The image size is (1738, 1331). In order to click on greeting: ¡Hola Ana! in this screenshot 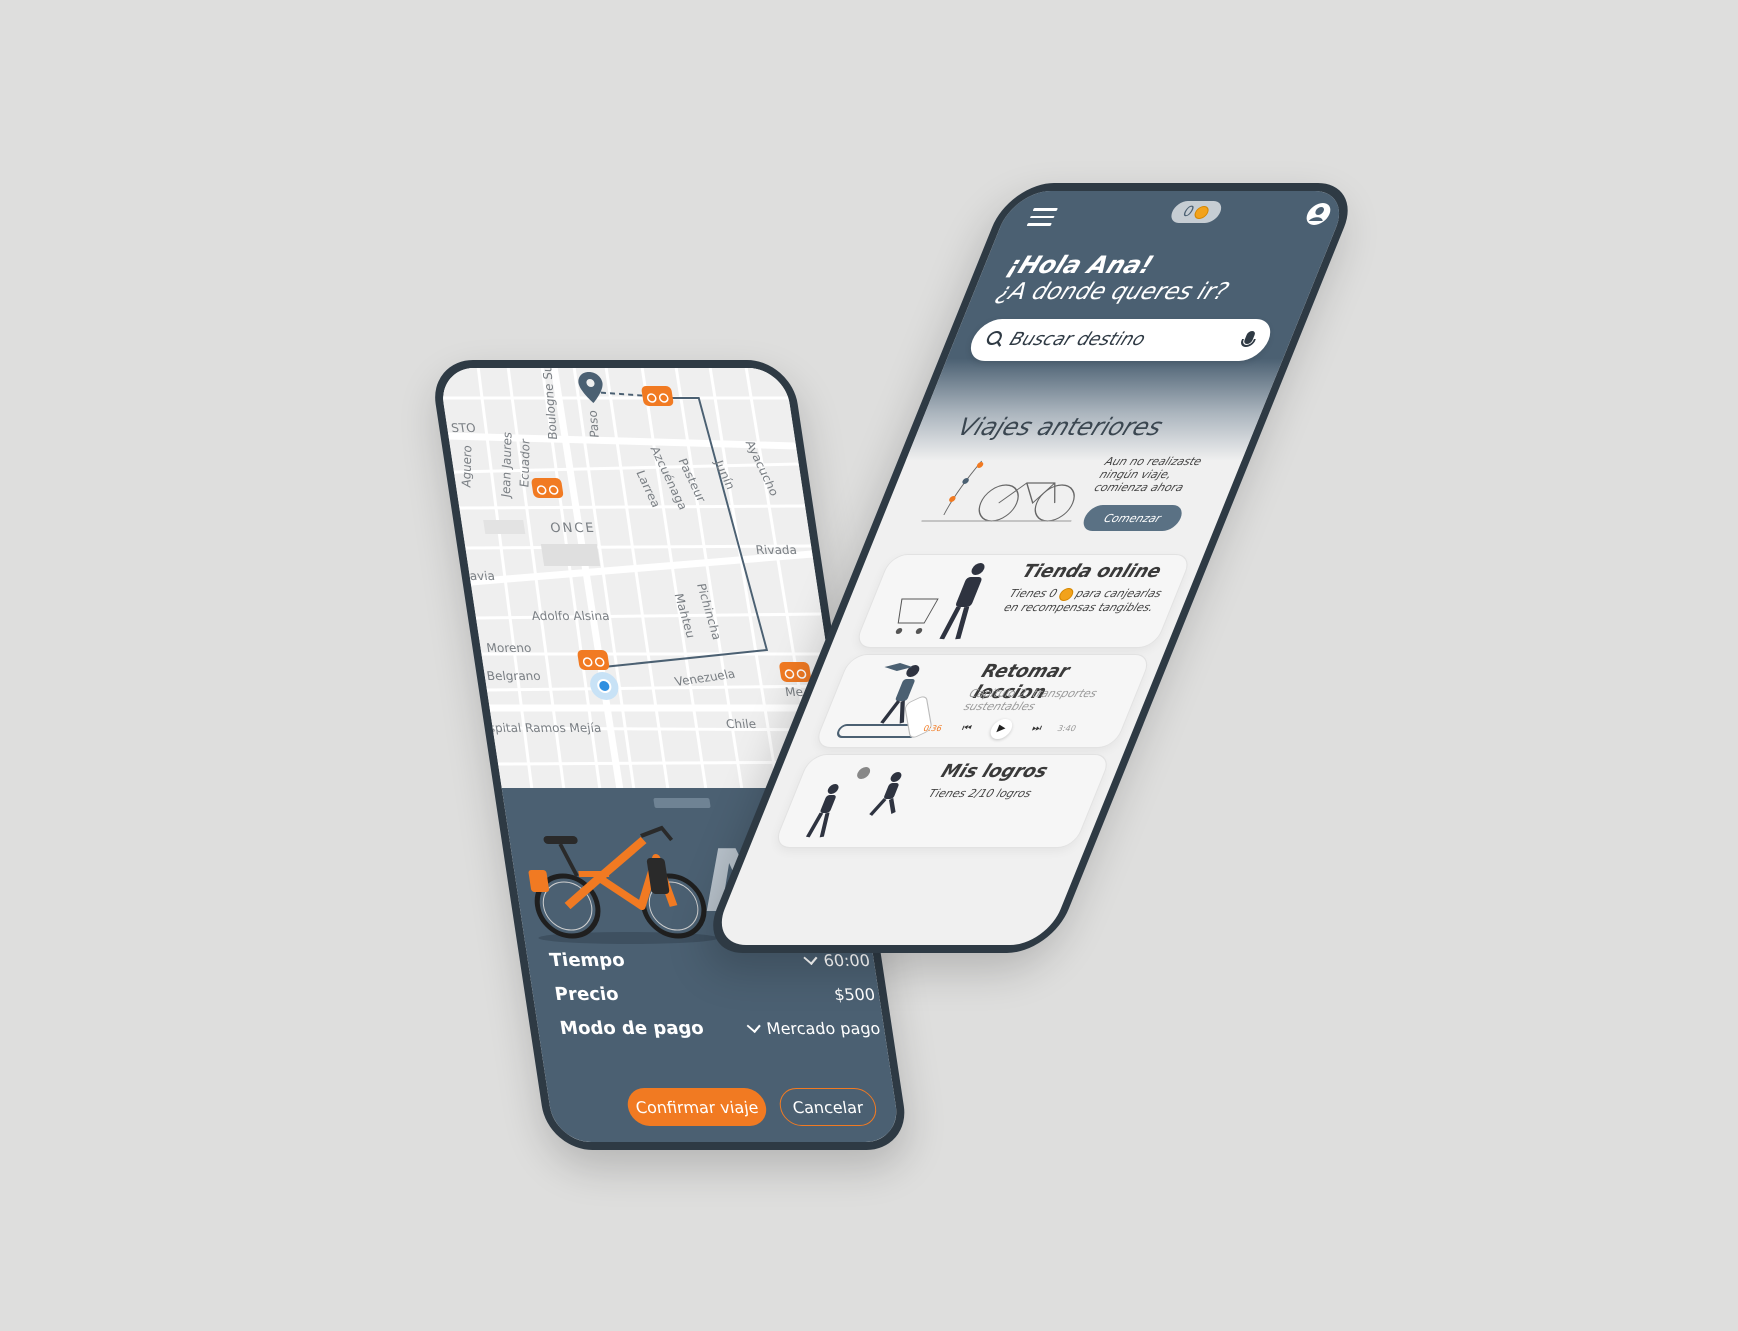, I will do `click(1080, 265)`.